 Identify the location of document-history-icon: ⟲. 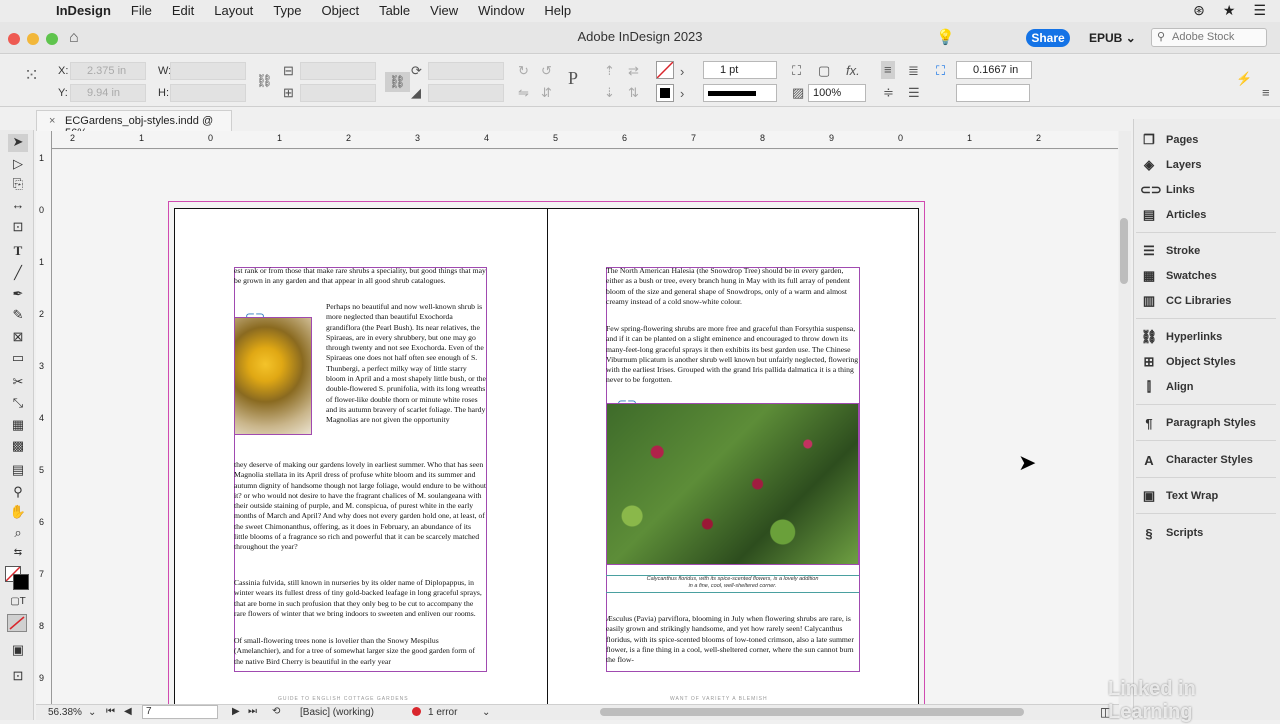
(276, 711).